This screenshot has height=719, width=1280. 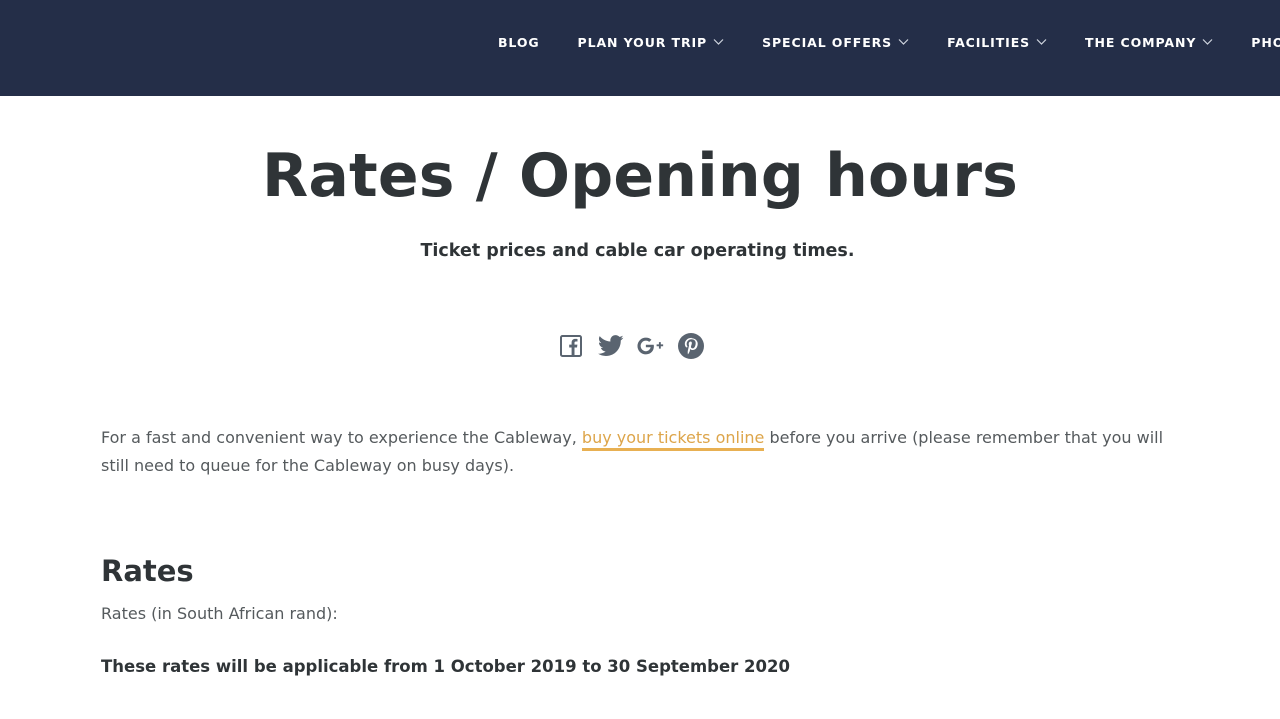 I want to click on nav-item-label: PLAN YOUR TRIP, so click(x=642, y=42).